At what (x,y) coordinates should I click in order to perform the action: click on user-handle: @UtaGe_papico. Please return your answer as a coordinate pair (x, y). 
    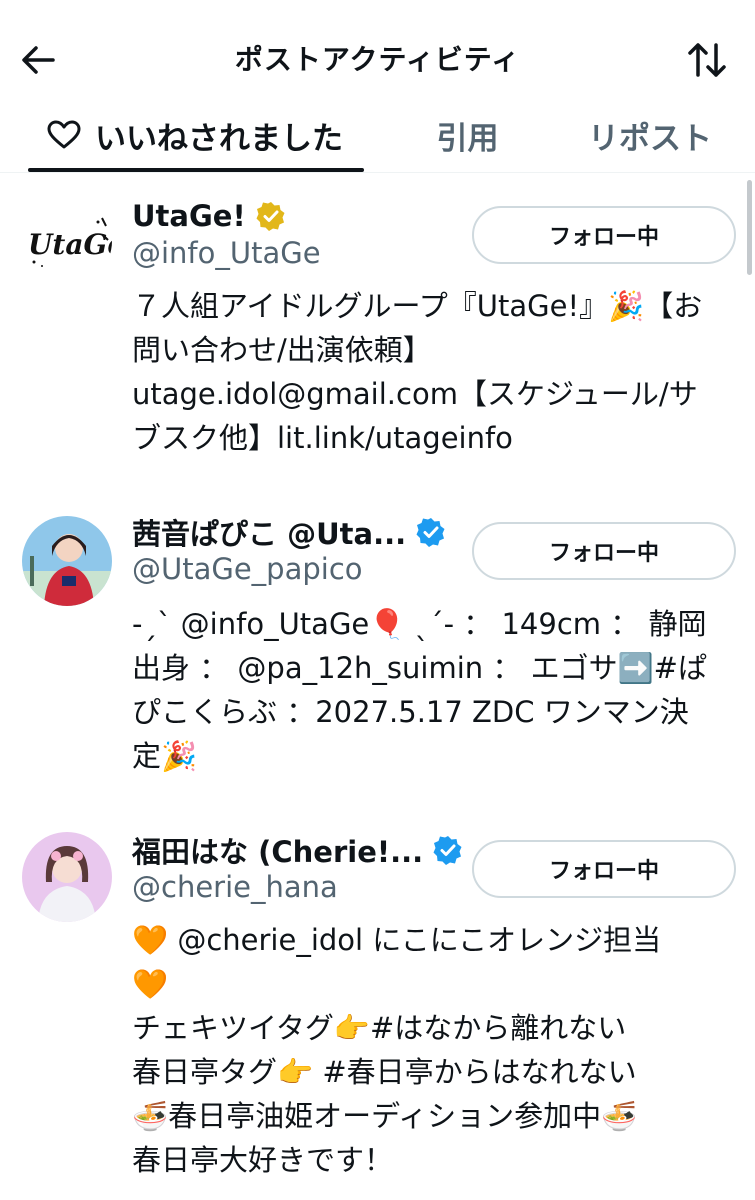
    Looking at the image, I should click on (247, 569).